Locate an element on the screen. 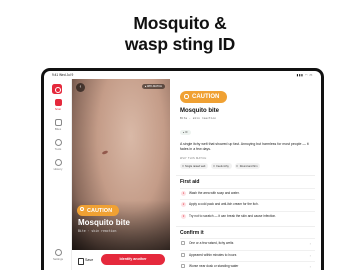 Image resolution: width=360 pixels, height=270 pixels. sidebar-item-history: History is located at coordinates (58, 165).